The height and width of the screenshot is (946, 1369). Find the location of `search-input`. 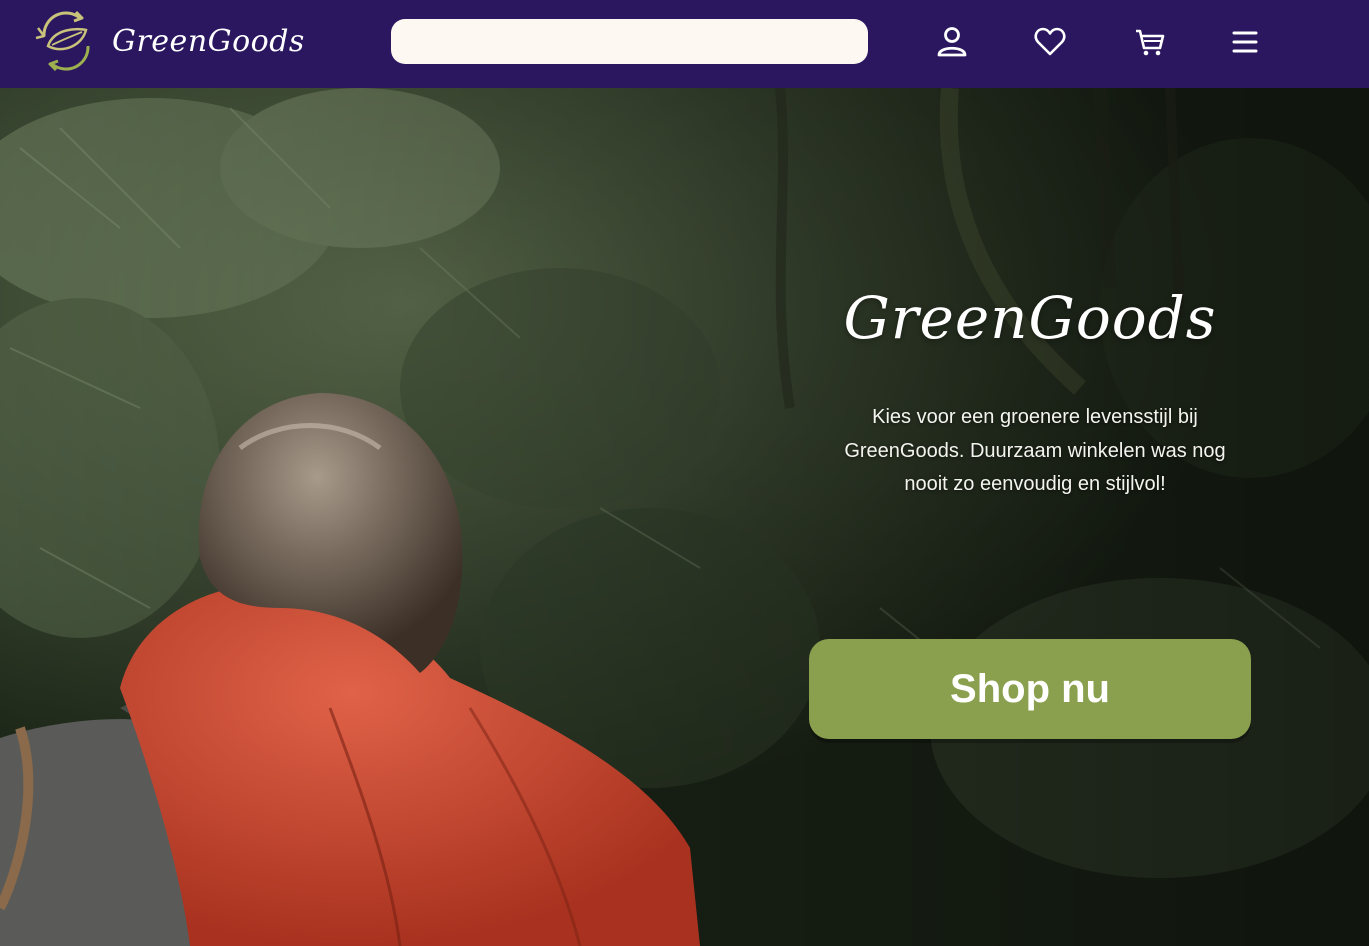

search-input is located at coordinates (629, 41).